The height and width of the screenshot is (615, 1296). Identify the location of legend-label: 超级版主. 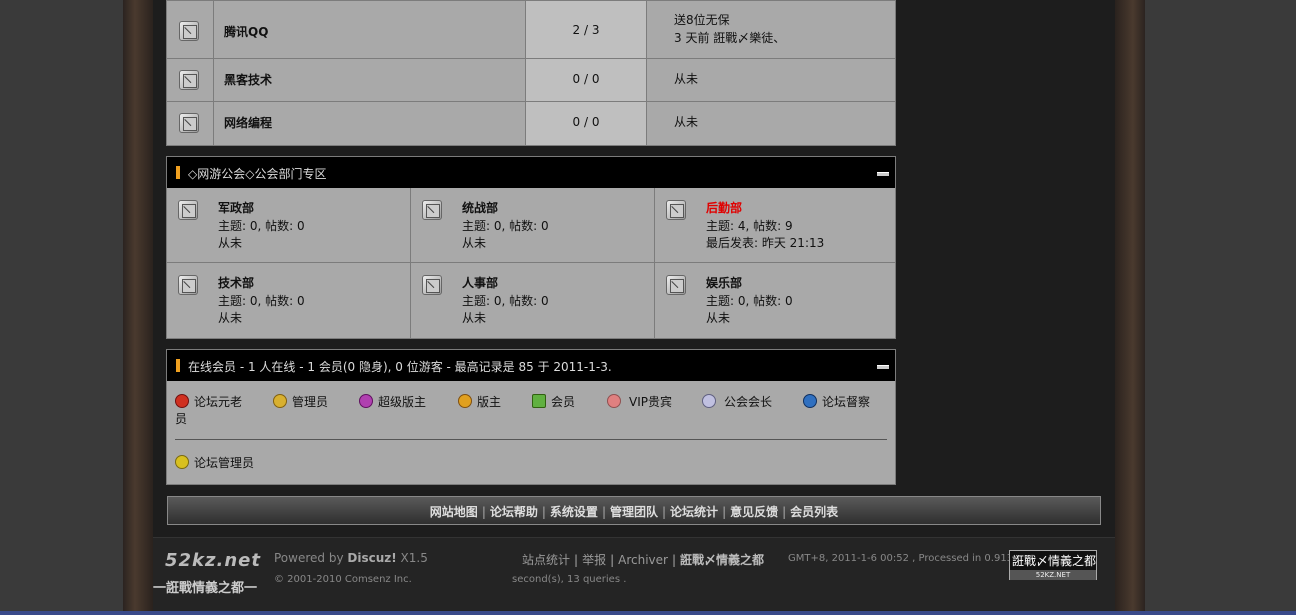
(402, 402).